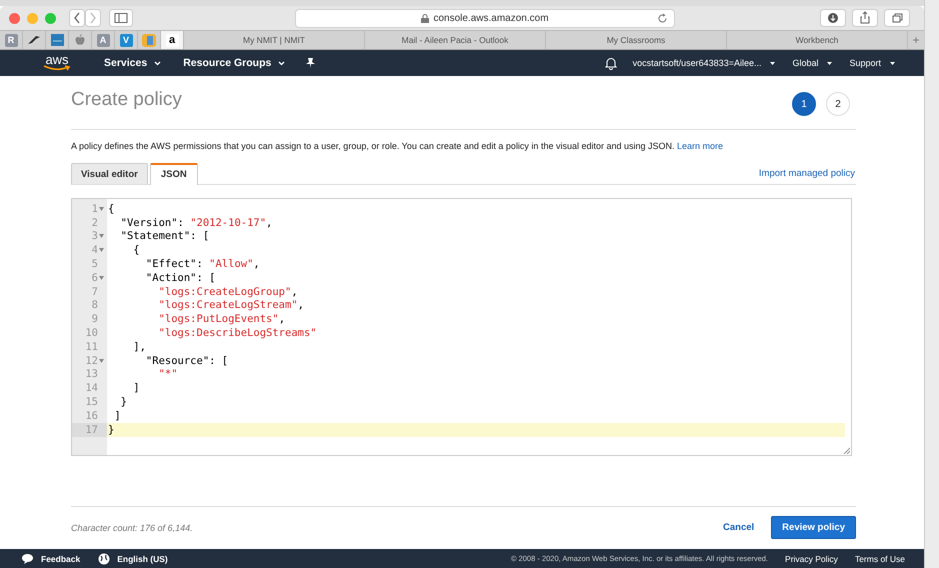 Image resolution: width=939 pixels, height=568 pixels. I want to click on nav-menu: Resource Groups, so click(234, 63).